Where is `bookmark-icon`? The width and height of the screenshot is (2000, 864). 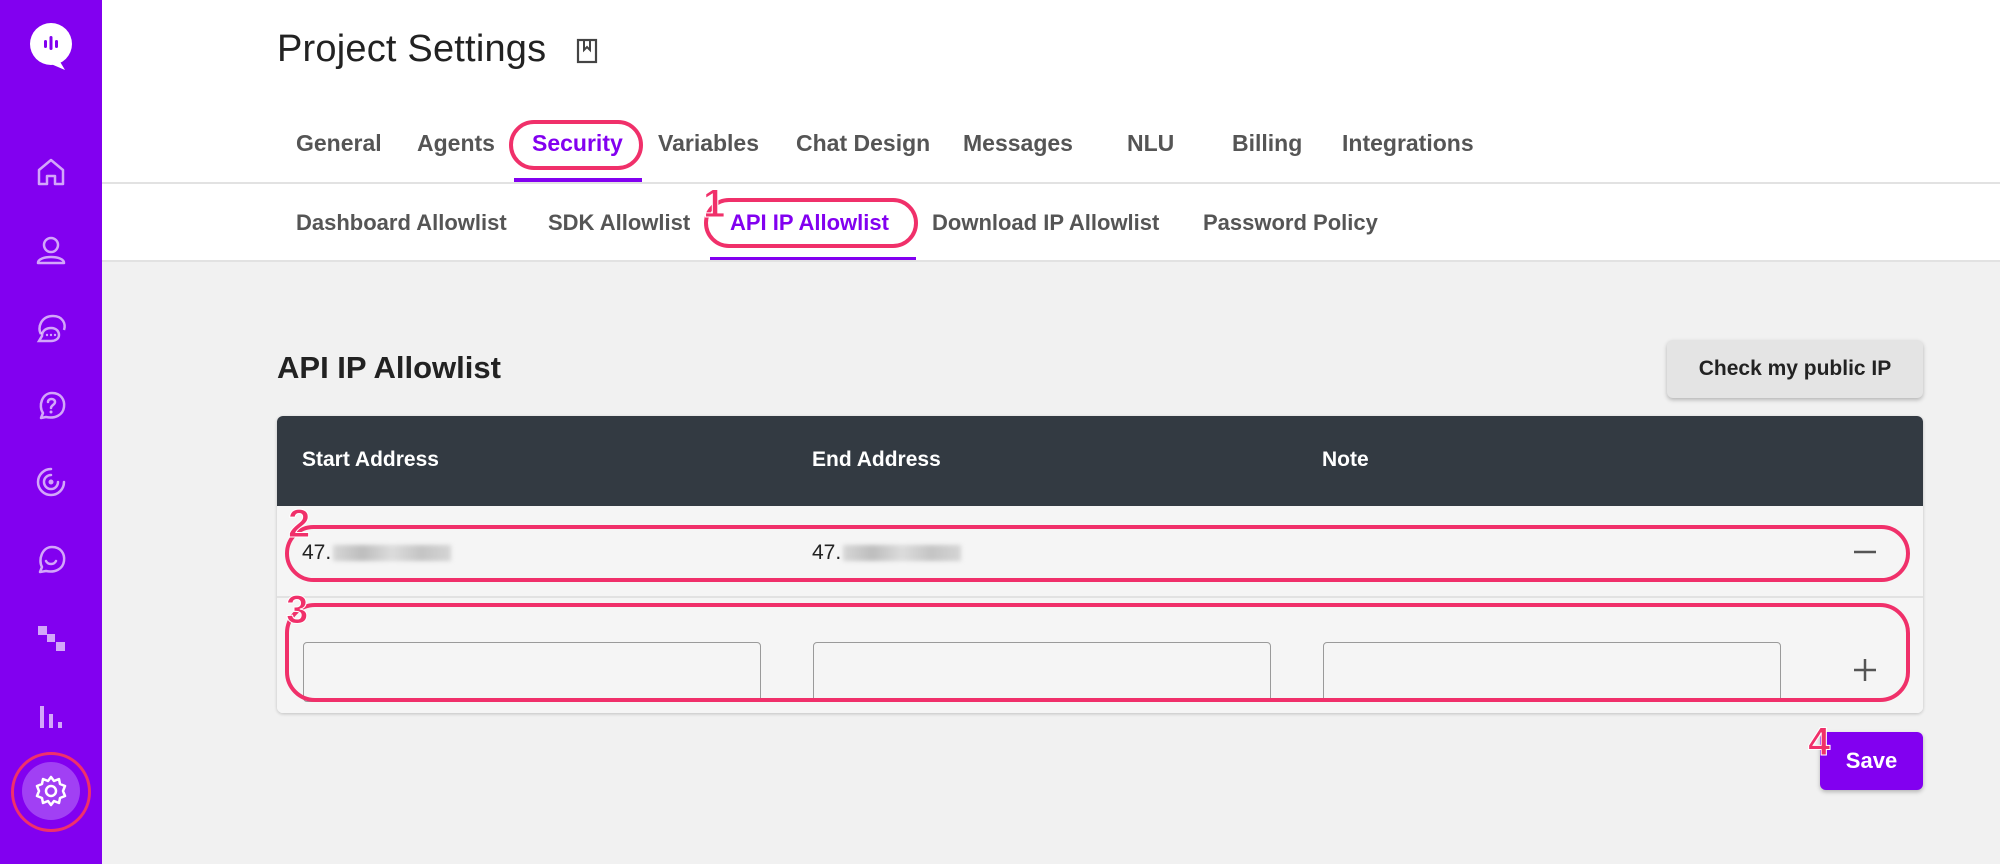
bookmark-icon is located at coordinates (587, 51).